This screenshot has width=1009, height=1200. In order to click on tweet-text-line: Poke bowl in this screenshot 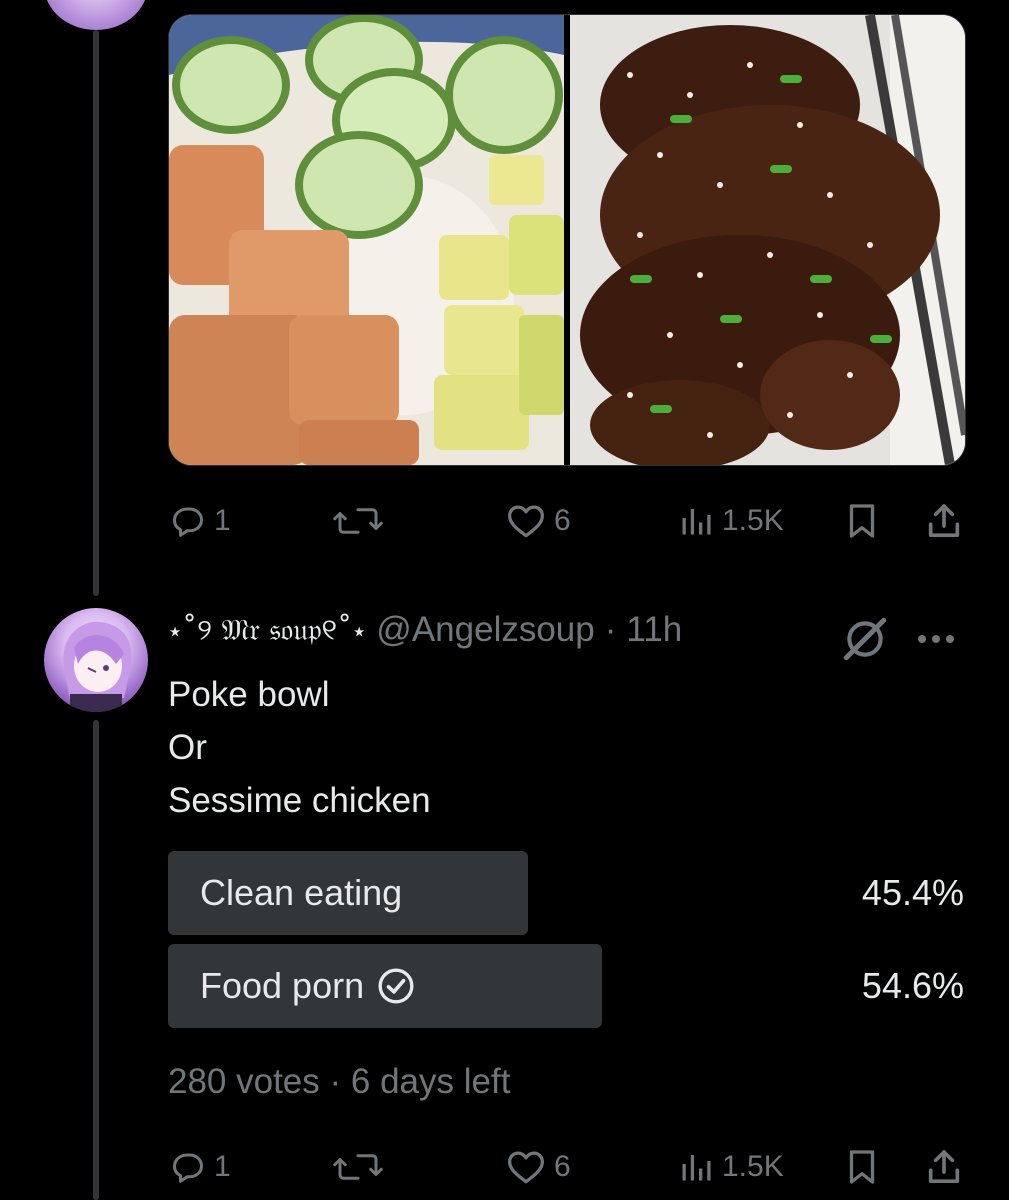, I will do `click(249, 694)`.